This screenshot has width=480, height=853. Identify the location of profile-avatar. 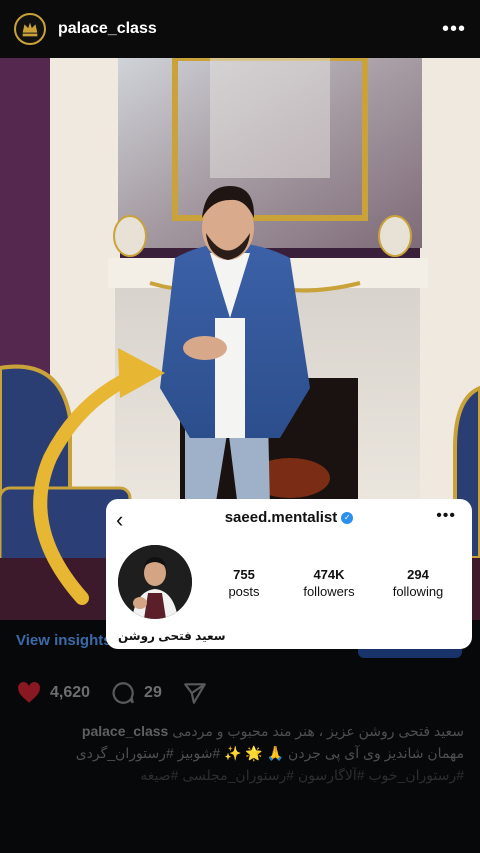
(155, 582).